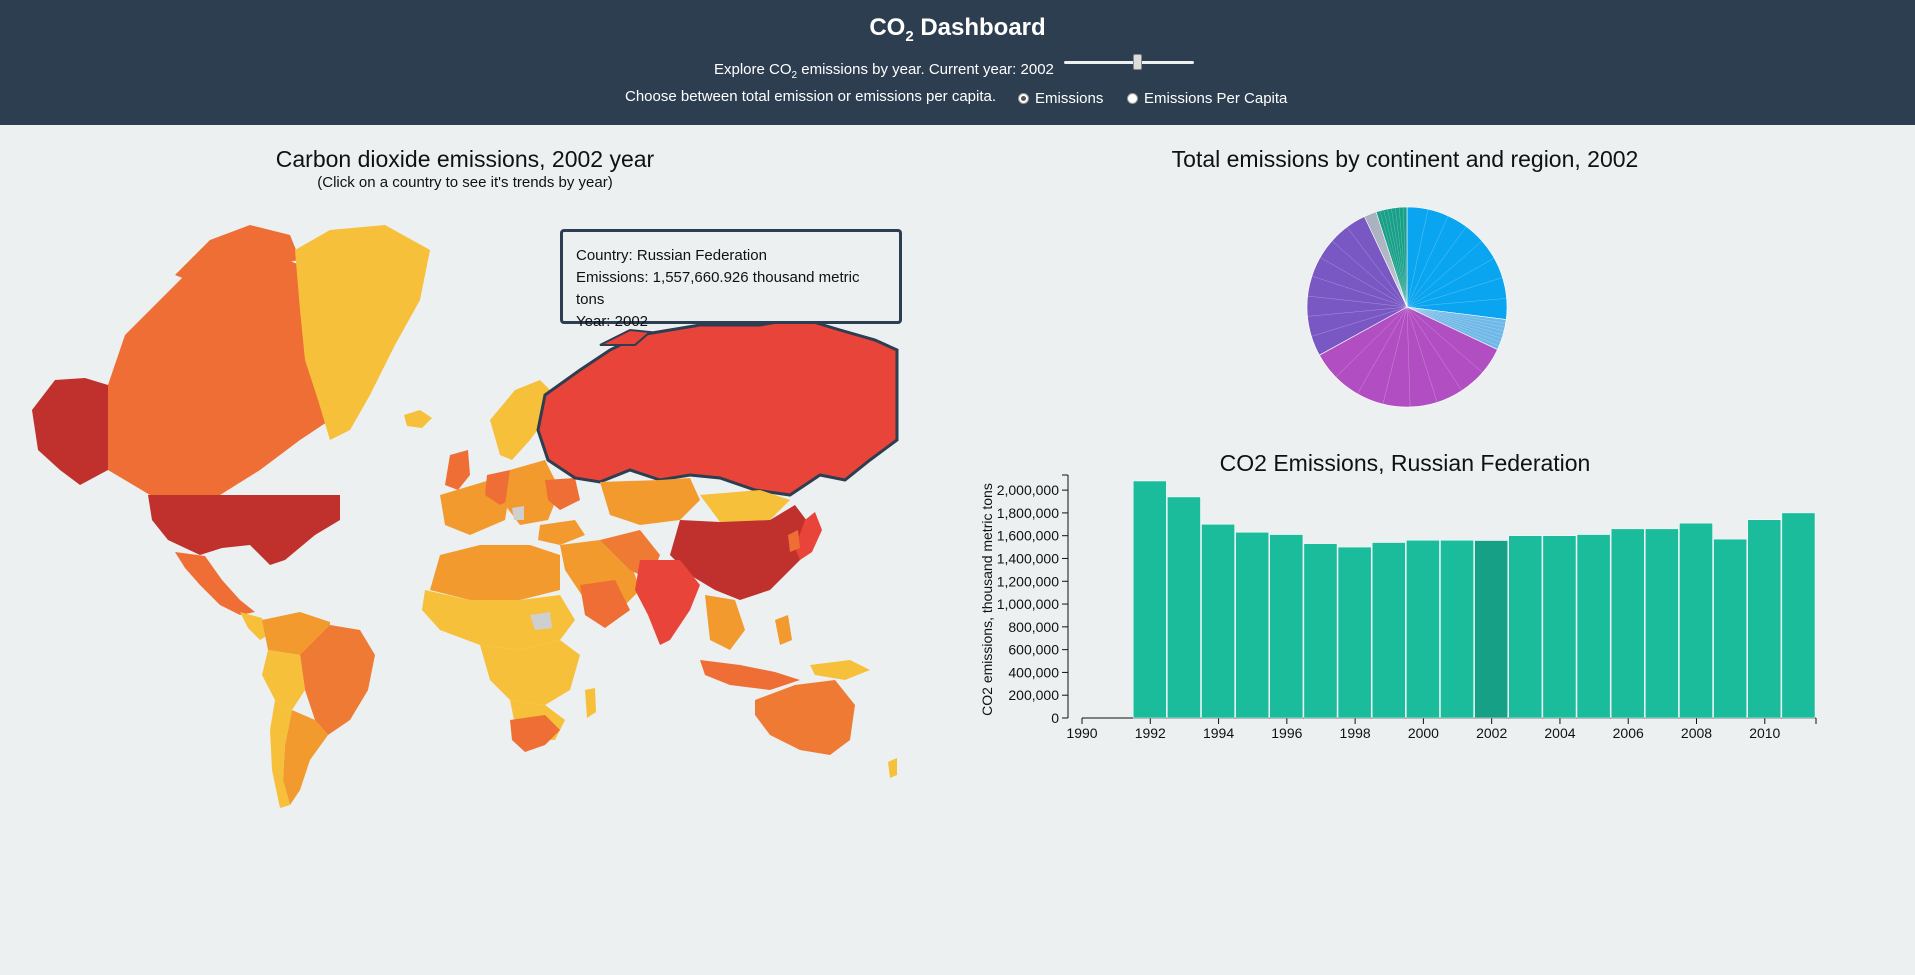  I want to click on year-slider-track, so click(1129, 62).